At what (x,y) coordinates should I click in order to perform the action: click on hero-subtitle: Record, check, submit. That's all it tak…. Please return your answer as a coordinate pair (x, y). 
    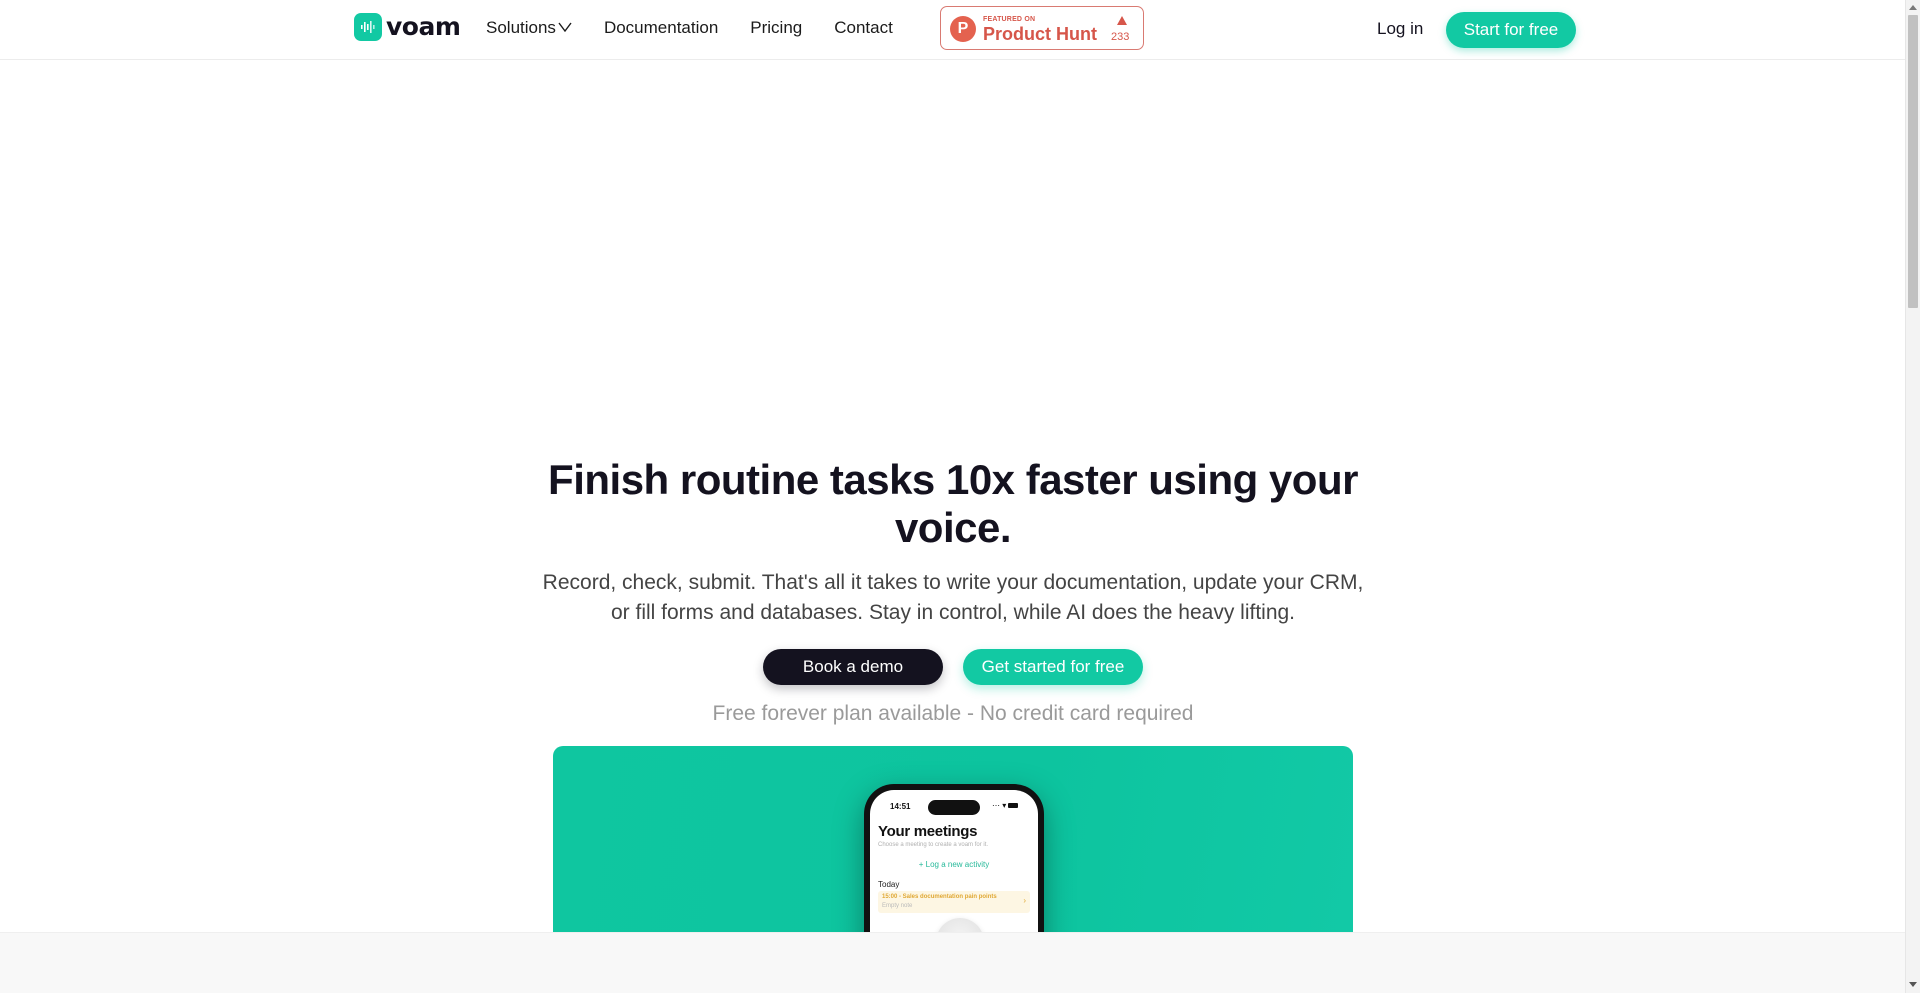
    Looking at the image, I should click on (953, 597).